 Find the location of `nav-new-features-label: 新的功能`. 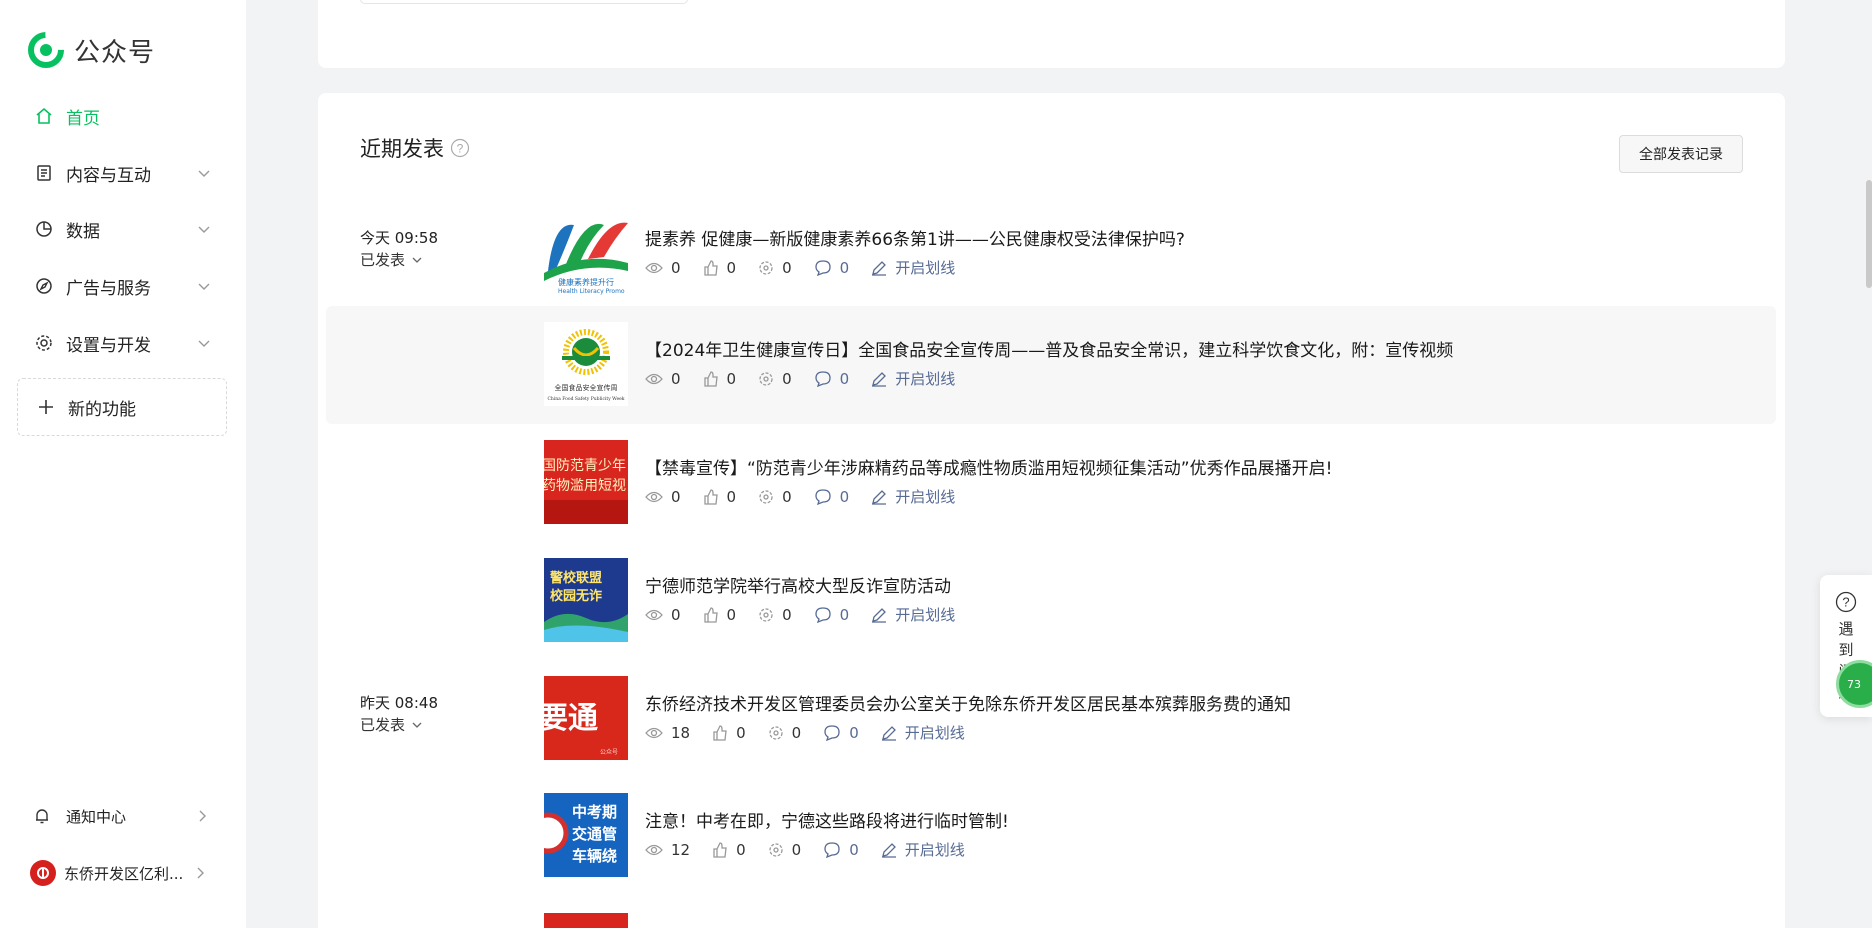

nav-new-features-label: 新的功能 is located at coordinates (102, 409).